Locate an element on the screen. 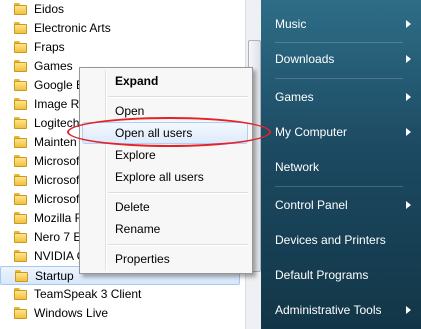 Image resolution: width=421 pixels, height=329 pixels. program-label: Mainten is located at coordinates (55, 142).